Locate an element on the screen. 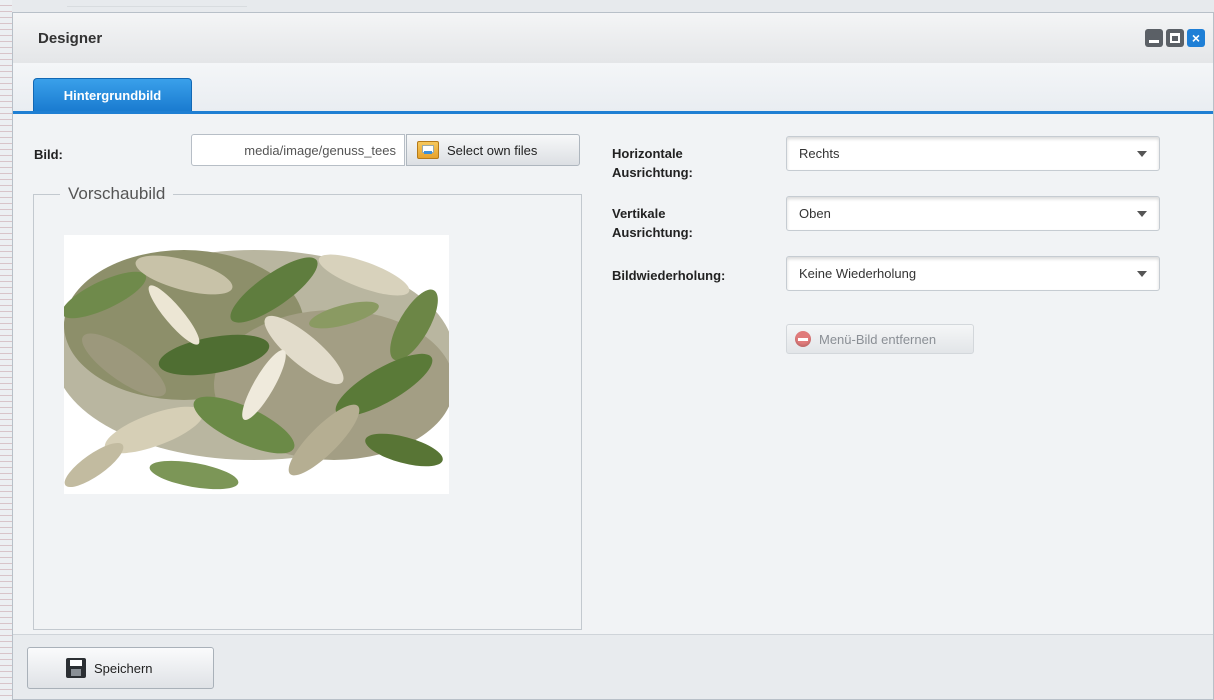 This screenshot has height=700, width=1214. remove-icon is located at coordinates (803, 339).